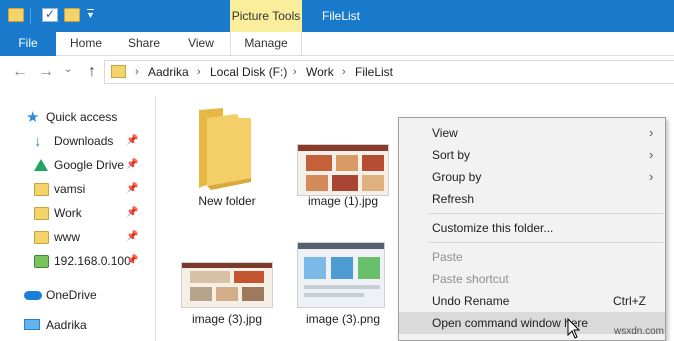 The width and height of the screenshot is (674, 341). What do you see at coordinates (470, 279) in the screenshot?
I see `menu-item-label: Paste shortcut` at bounding box center [470, 279].